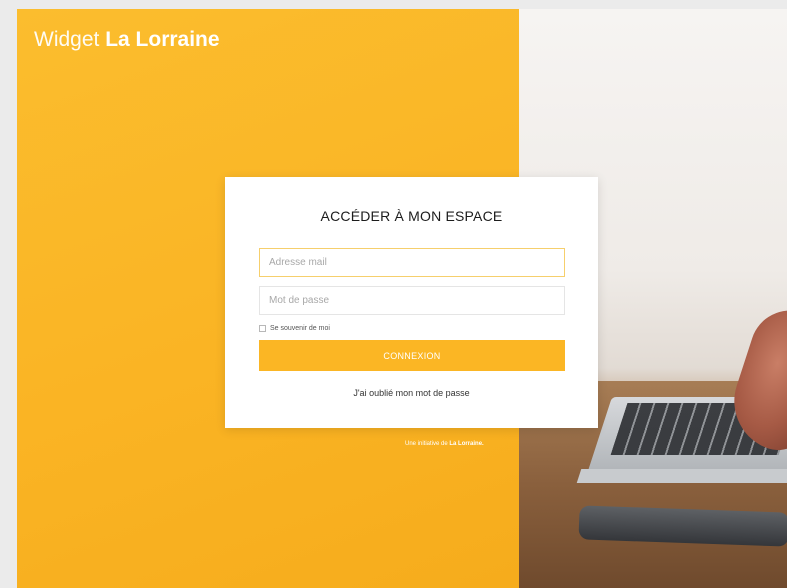 This screenshot has height=588, width=787. What do you see at coordinates (67, 39) in the screenshot?
I see `brand-prefix: Widget` at bounding box center [67, 39].